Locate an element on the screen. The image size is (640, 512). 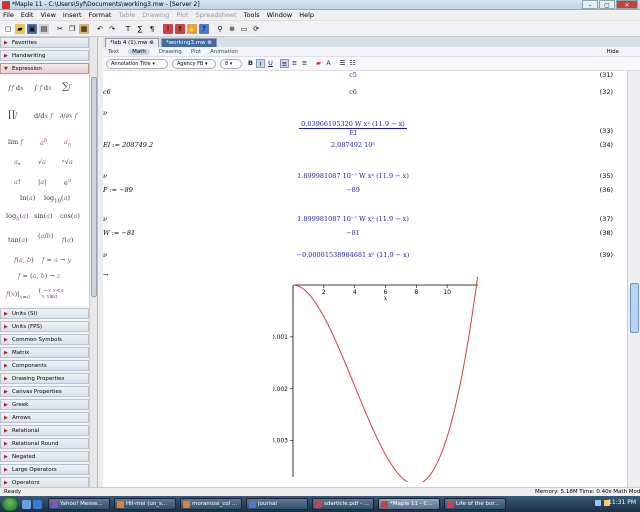
bold-icon: B is located at coordinates (250, 63).